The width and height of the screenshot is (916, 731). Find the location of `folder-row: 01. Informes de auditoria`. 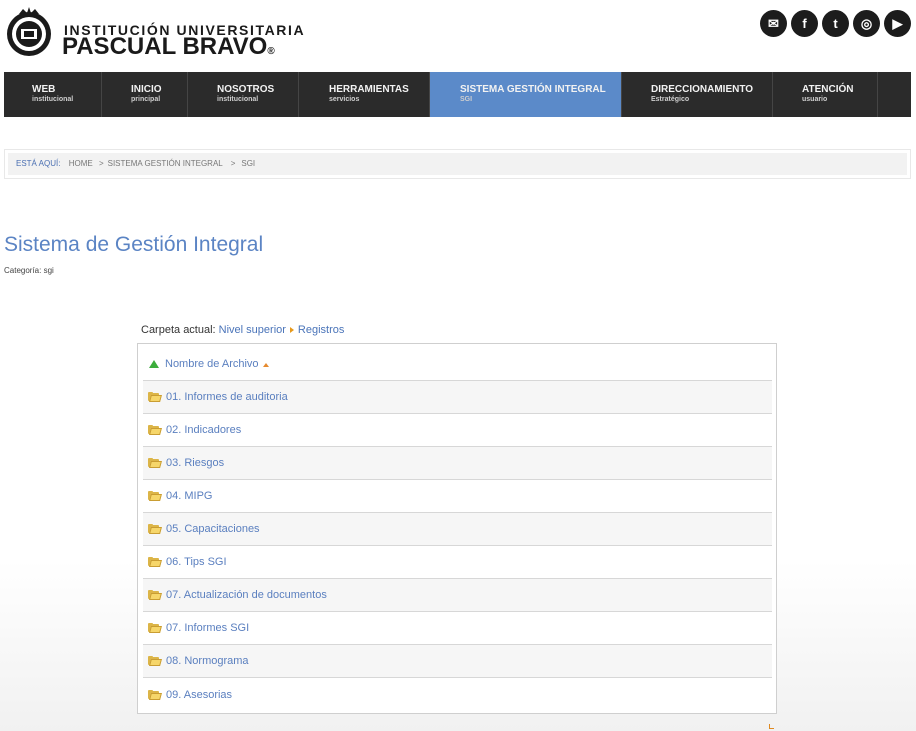

folder-row: 01. Informes de auditoria is located at coordinates (457, 397).